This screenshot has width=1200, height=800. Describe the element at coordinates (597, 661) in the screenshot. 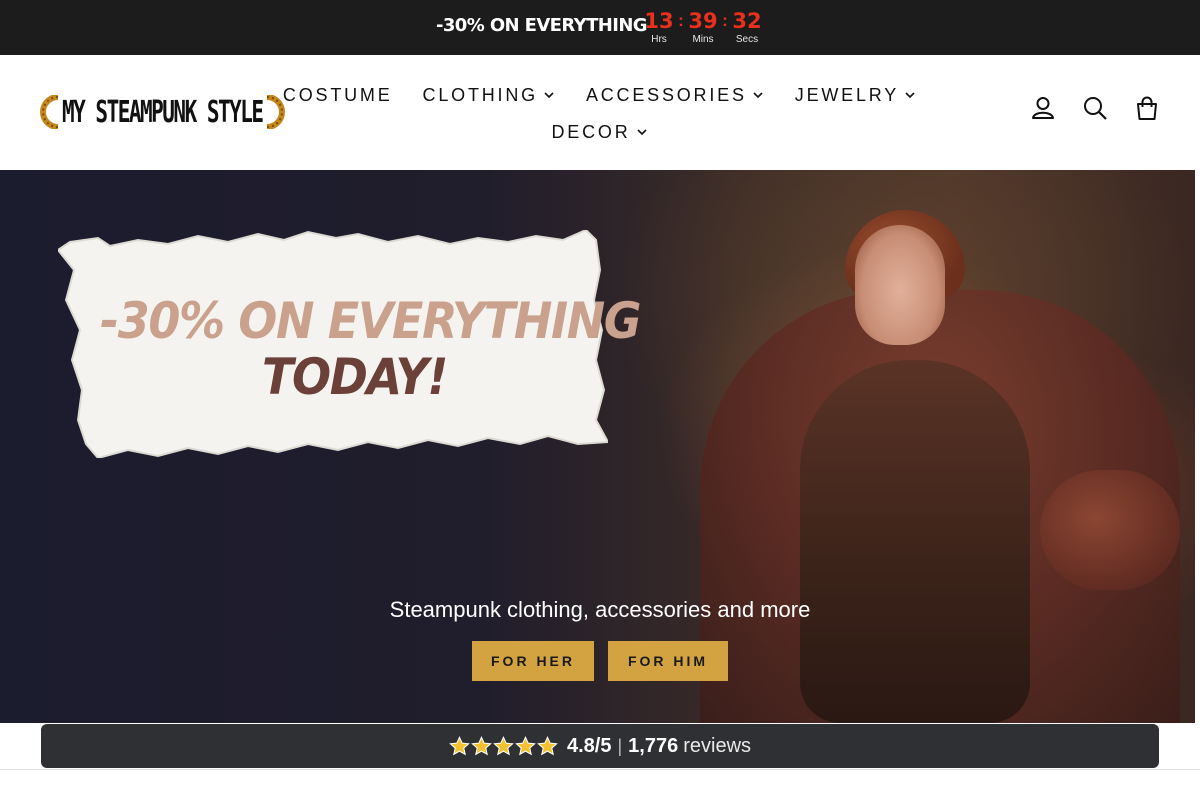

I see `hero-buttons: FOR HER FOR HIM` at that location.